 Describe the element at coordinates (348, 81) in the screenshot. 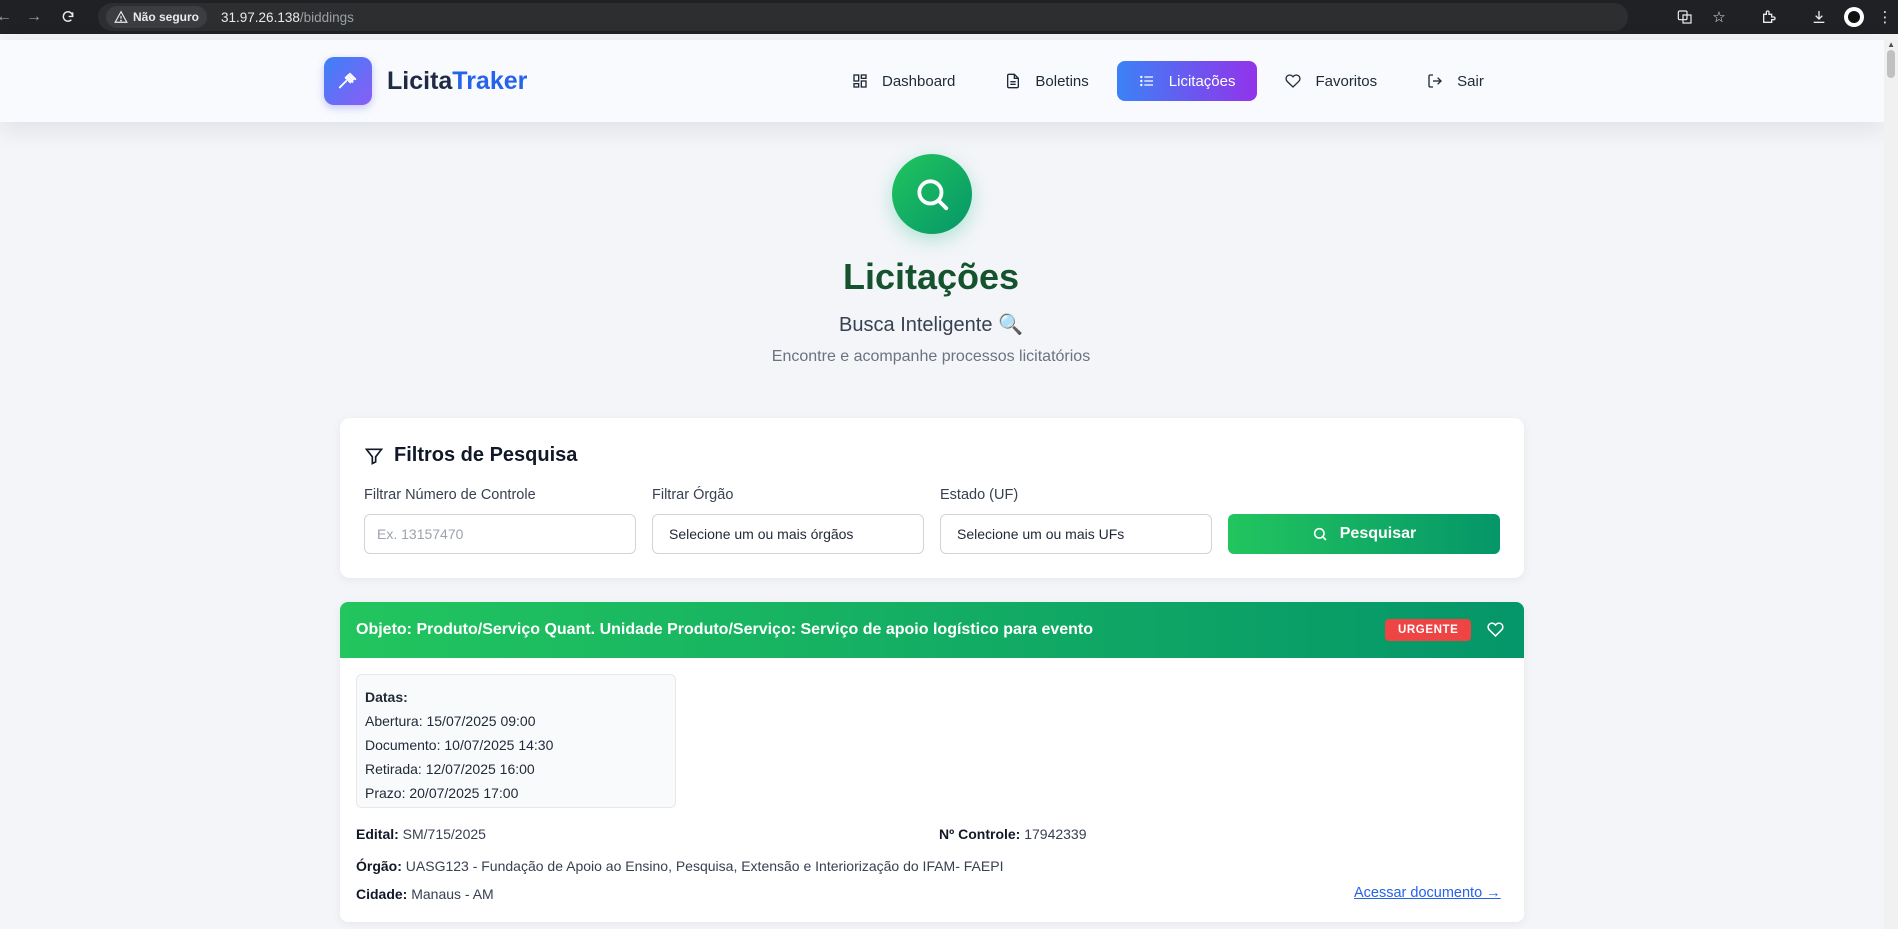

I see `gavel-icon` at that location.